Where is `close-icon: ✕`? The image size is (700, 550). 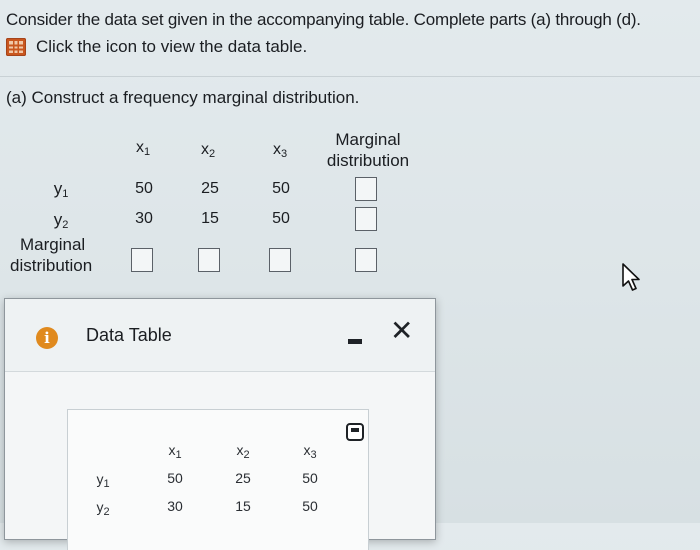
close-icon: ✕ is located at coordinates (401, 331).